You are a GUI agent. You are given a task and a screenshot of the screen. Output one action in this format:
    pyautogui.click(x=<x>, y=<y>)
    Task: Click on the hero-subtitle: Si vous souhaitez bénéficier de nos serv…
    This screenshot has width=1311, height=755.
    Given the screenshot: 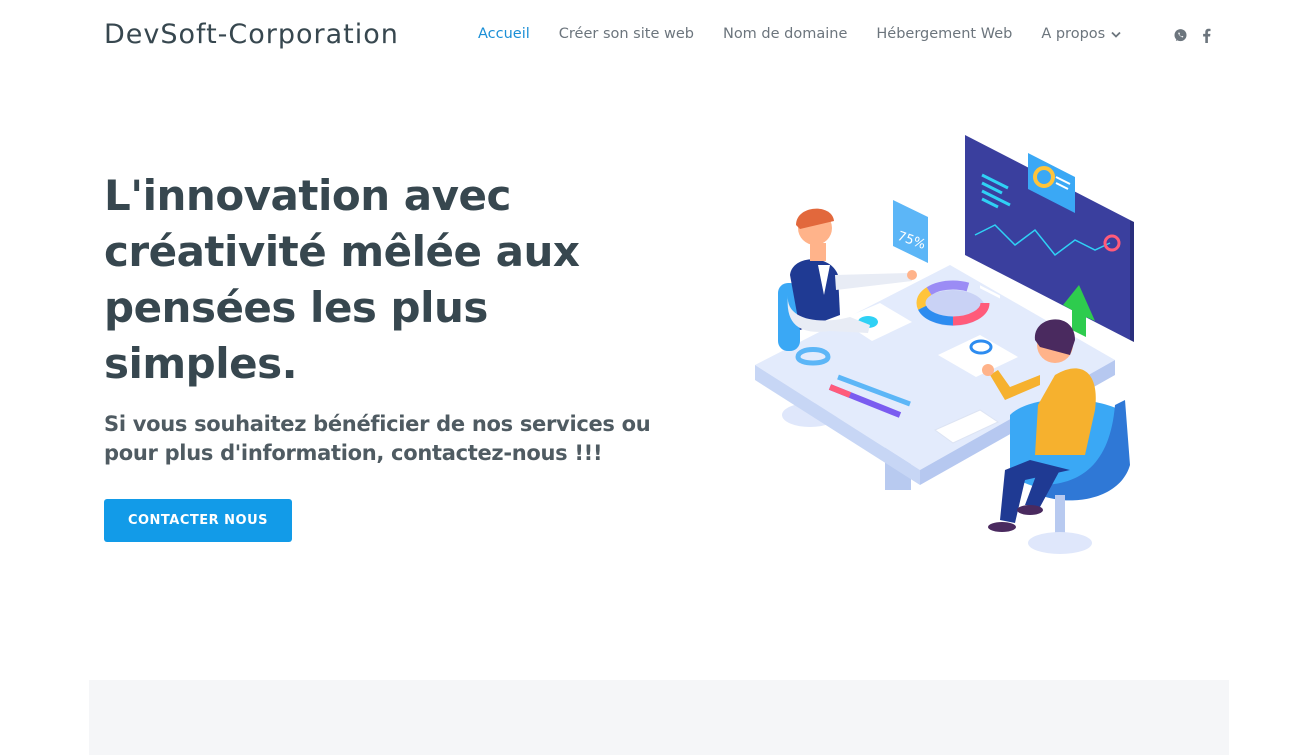 What is the action you would take?
    pyautogui.click(x=377, y=438)
    